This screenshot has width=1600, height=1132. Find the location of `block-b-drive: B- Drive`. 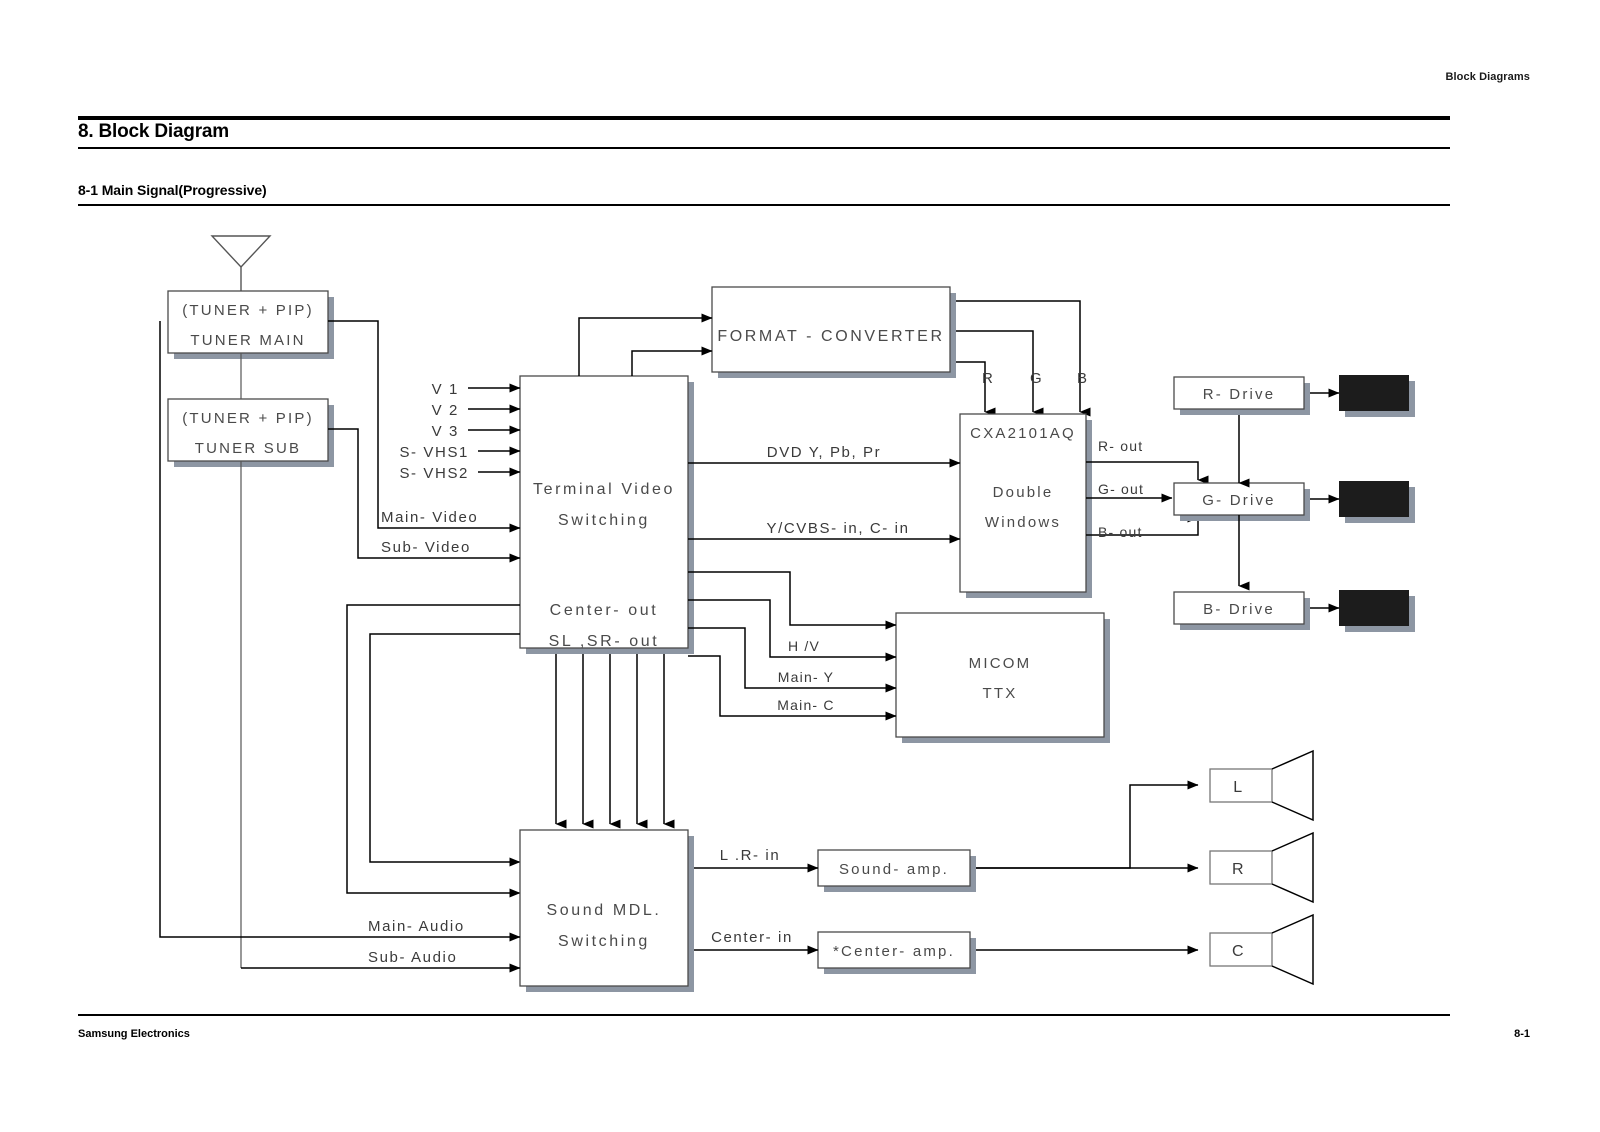

block-b-drive: B- Drive is located at coordinates (1241, 610).